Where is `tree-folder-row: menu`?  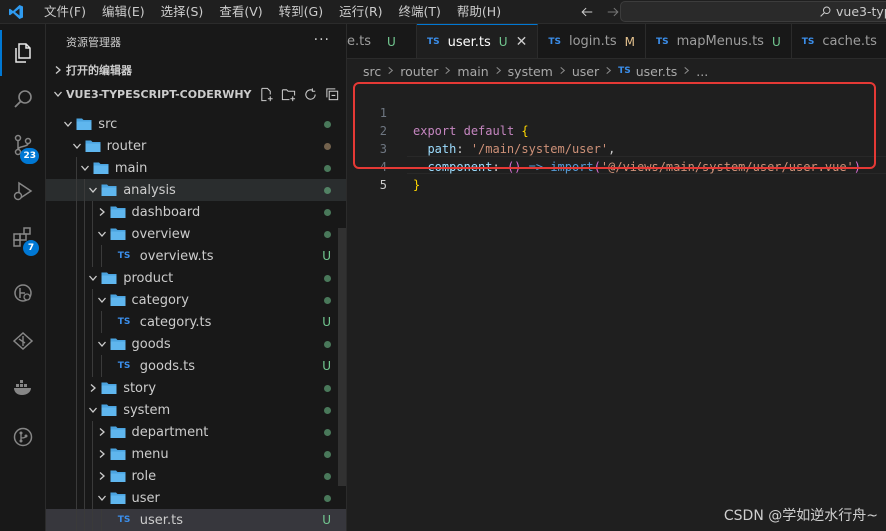 tree-folder-row: menu is located at coordinates (196, 454).